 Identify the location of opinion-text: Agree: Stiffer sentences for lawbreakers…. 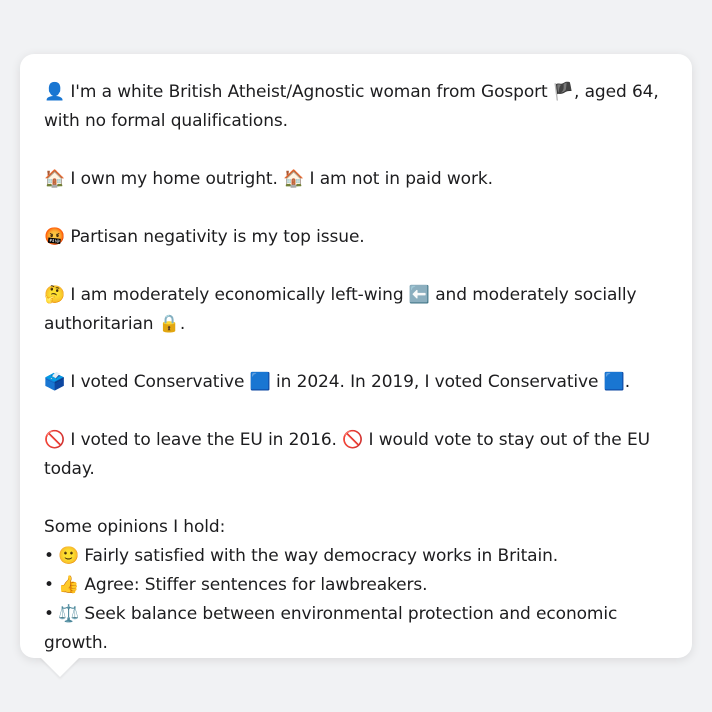
(253, 585).